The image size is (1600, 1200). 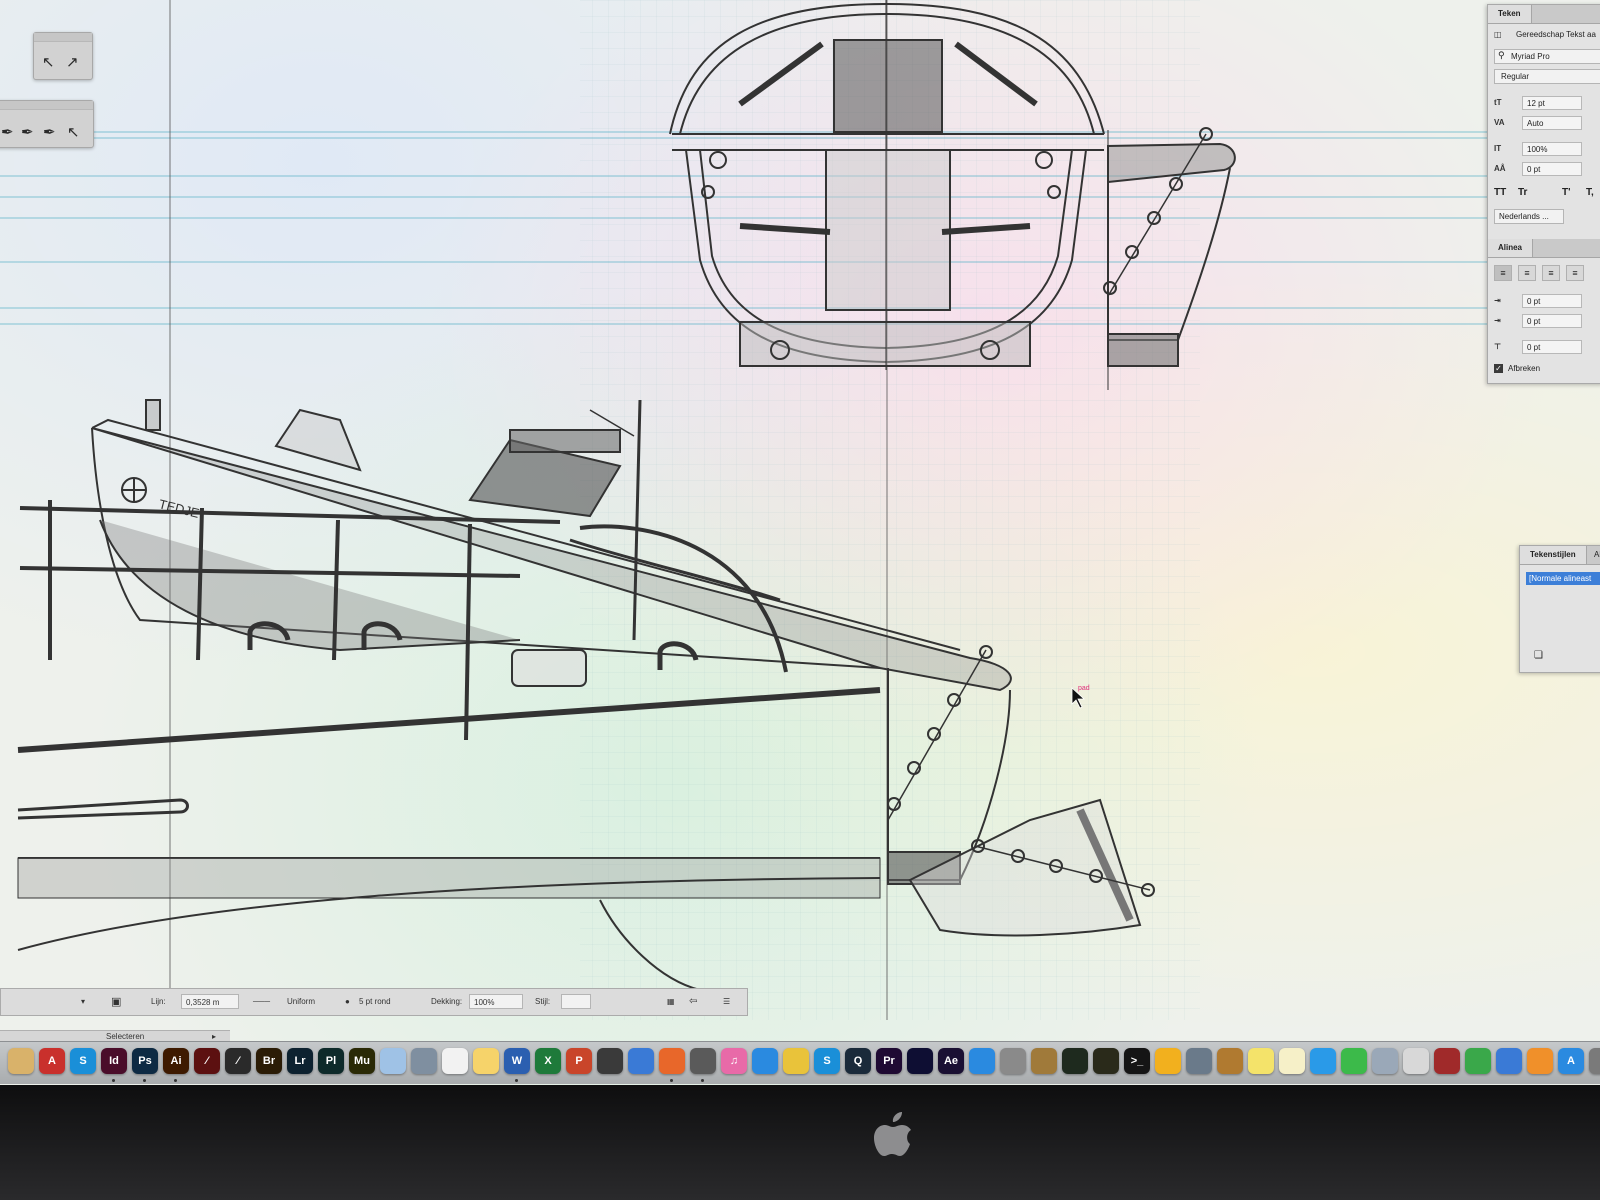 What do you see at coordinates (693, 1002) in the screenshot?
I see `transform-icon: ⇦` at bounding box center [693, 1002].